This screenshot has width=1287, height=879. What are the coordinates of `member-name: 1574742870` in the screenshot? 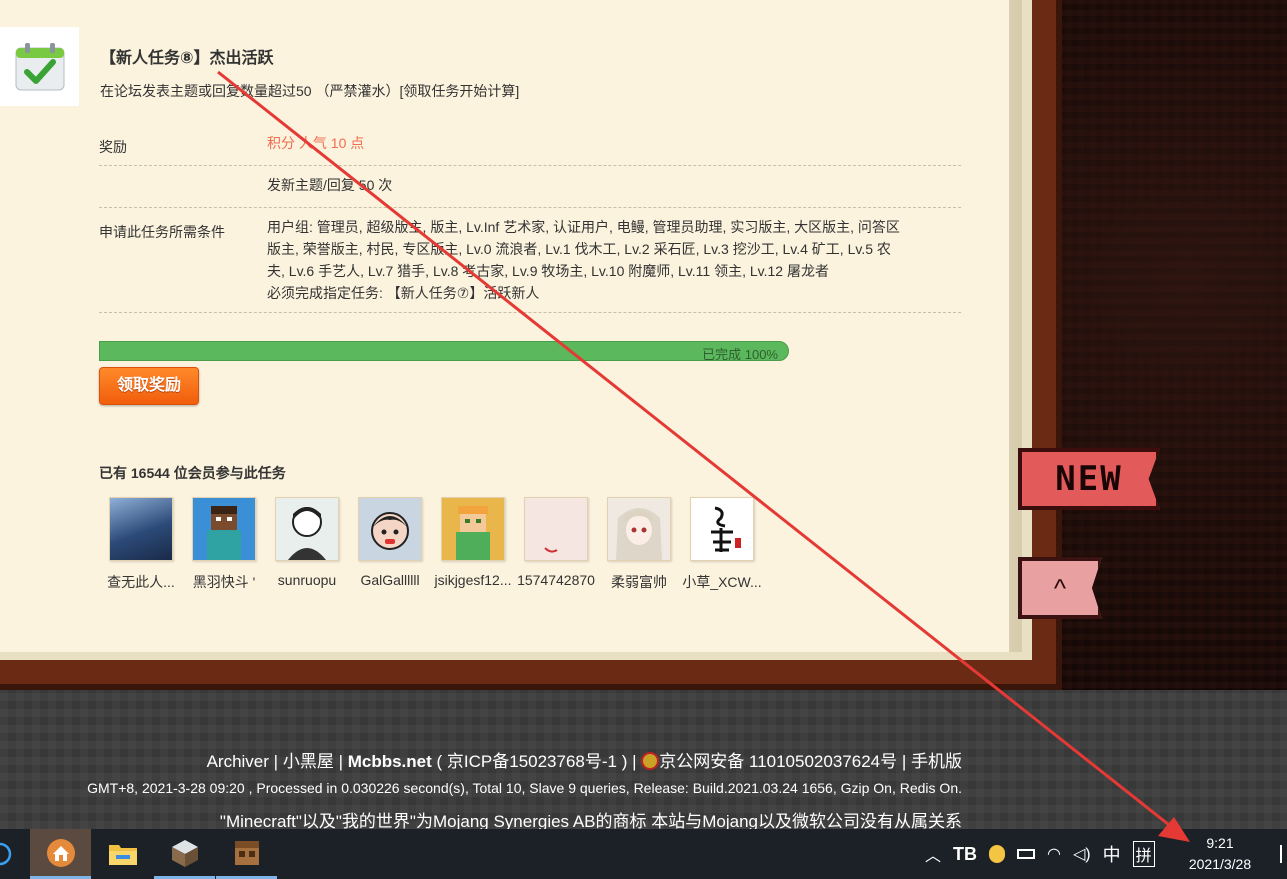 It's located at (556, 580).